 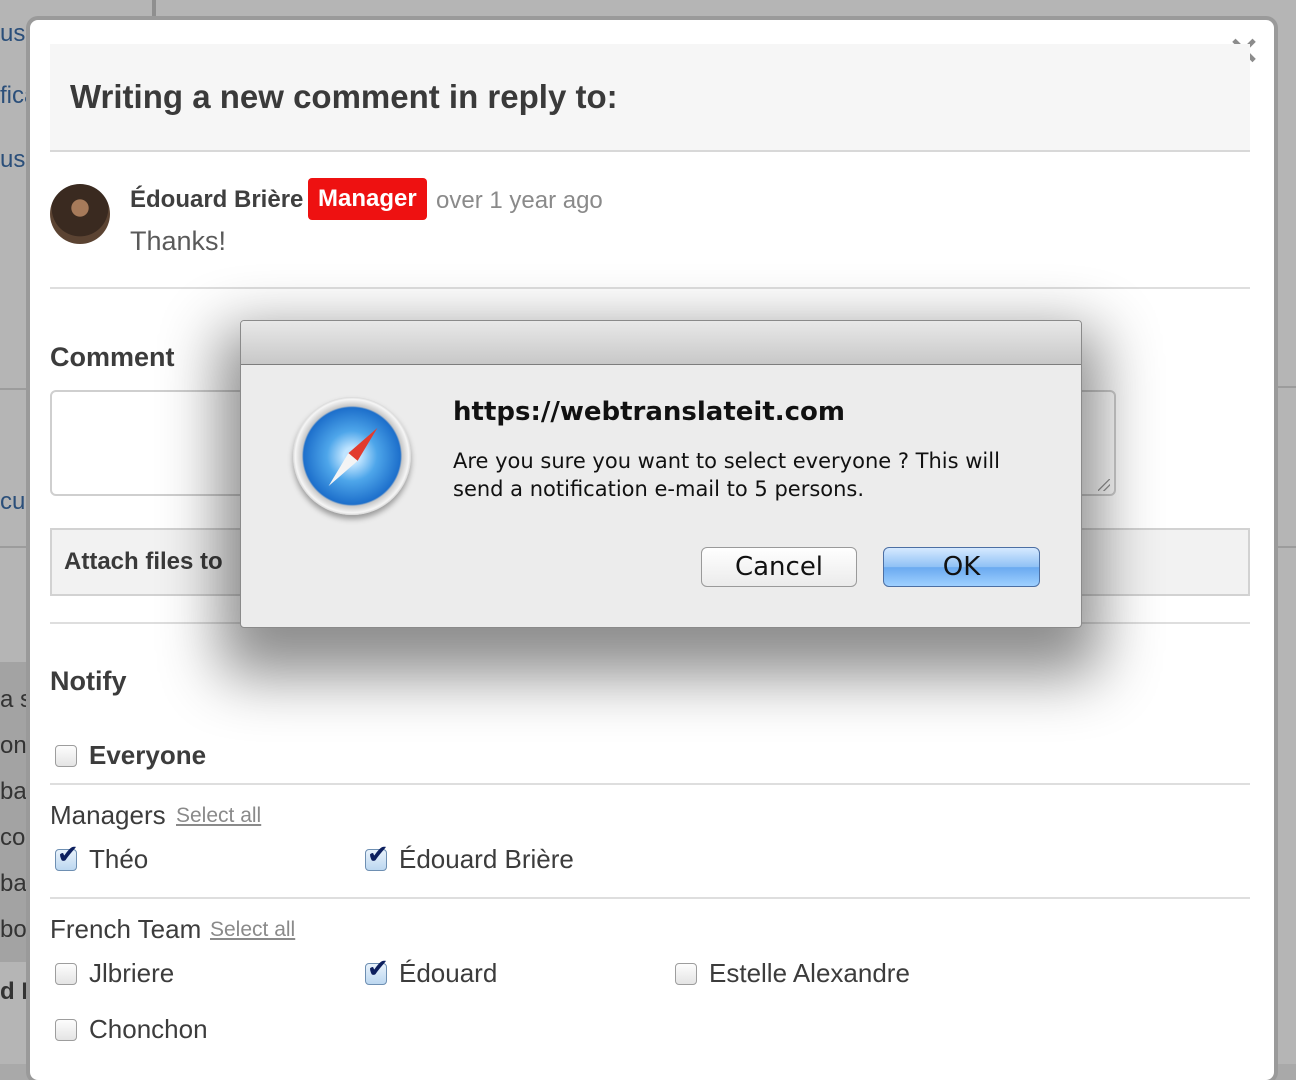 I want to click on modal-header: Writing a new comment in reply to:, so click(x=650, y=98).